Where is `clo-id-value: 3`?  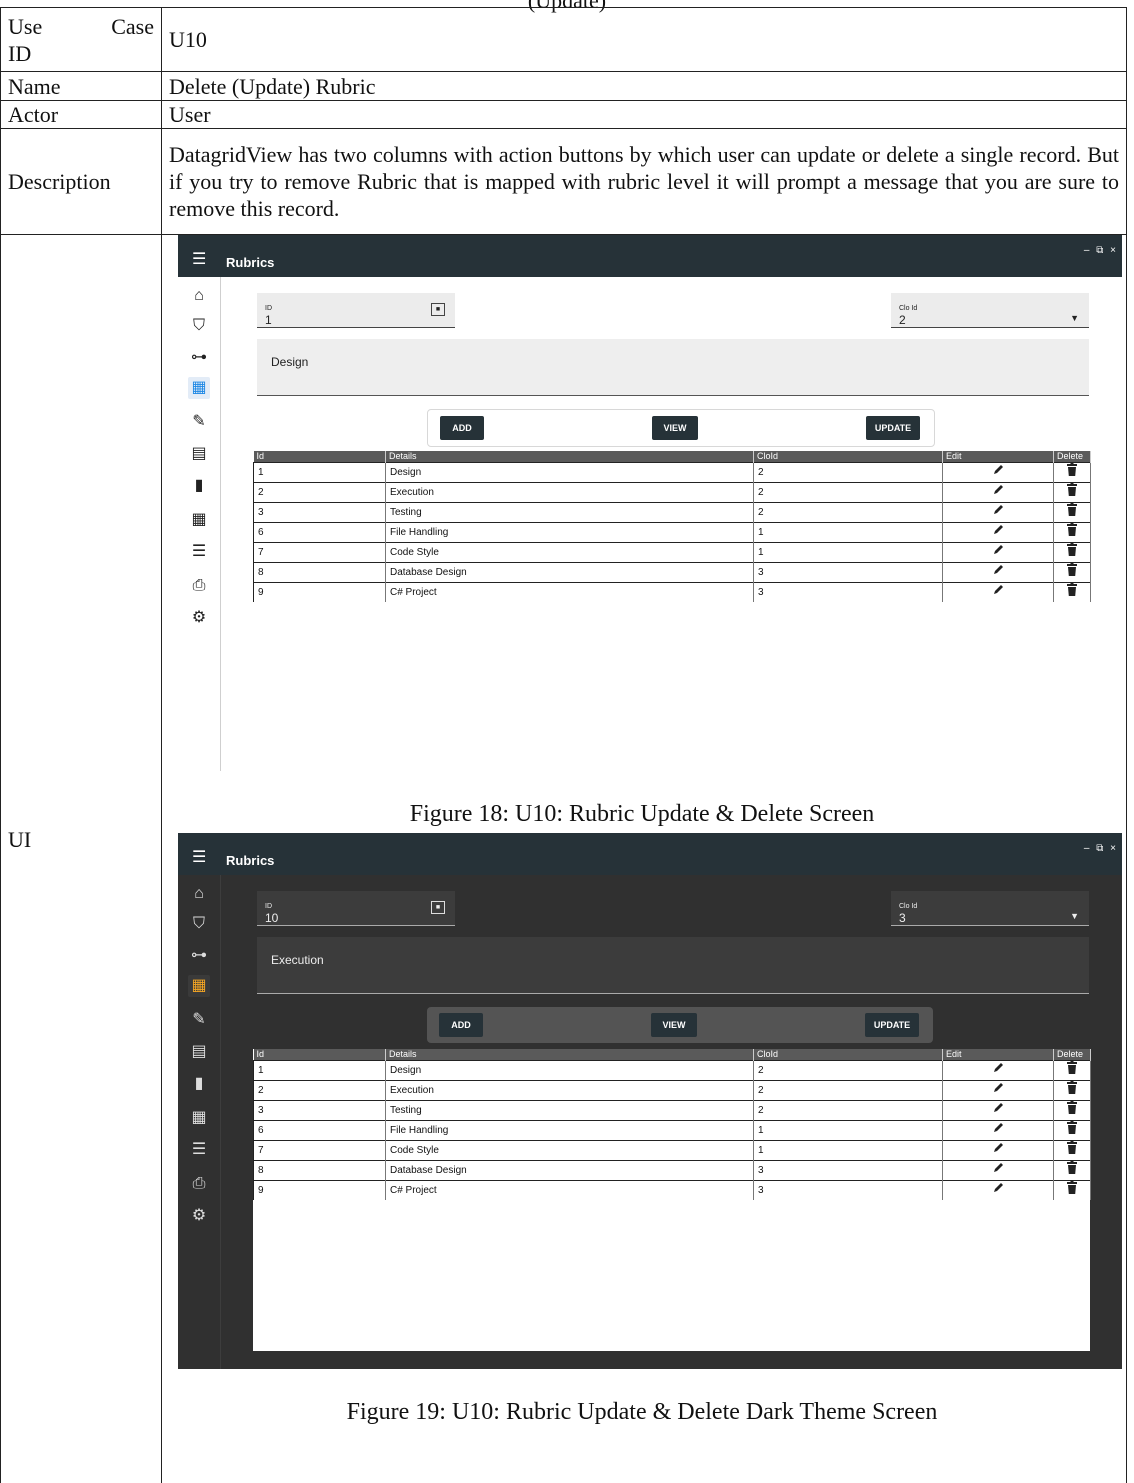
clo-id-value: 3 is located at coordinates (902, 918).